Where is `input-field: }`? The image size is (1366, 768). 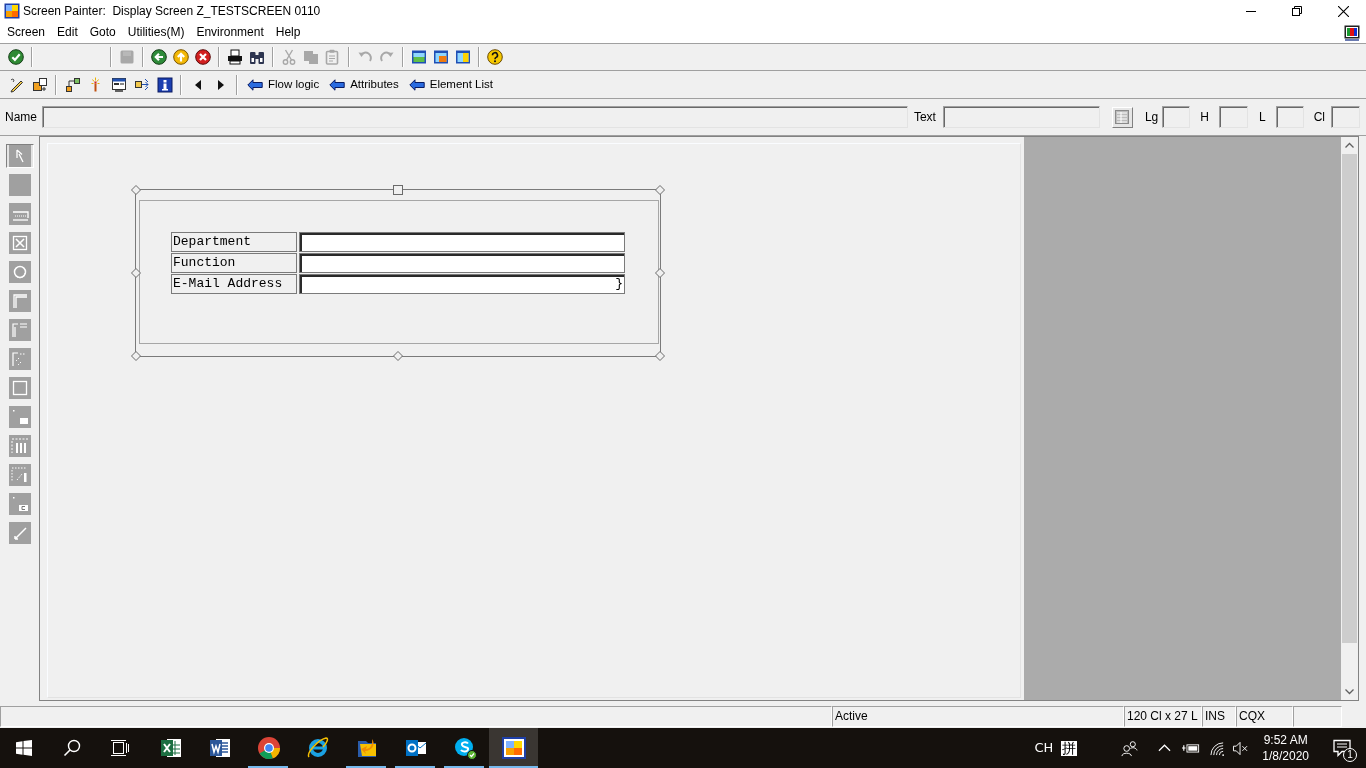 input-field: } is located at coordinates (462, 284).